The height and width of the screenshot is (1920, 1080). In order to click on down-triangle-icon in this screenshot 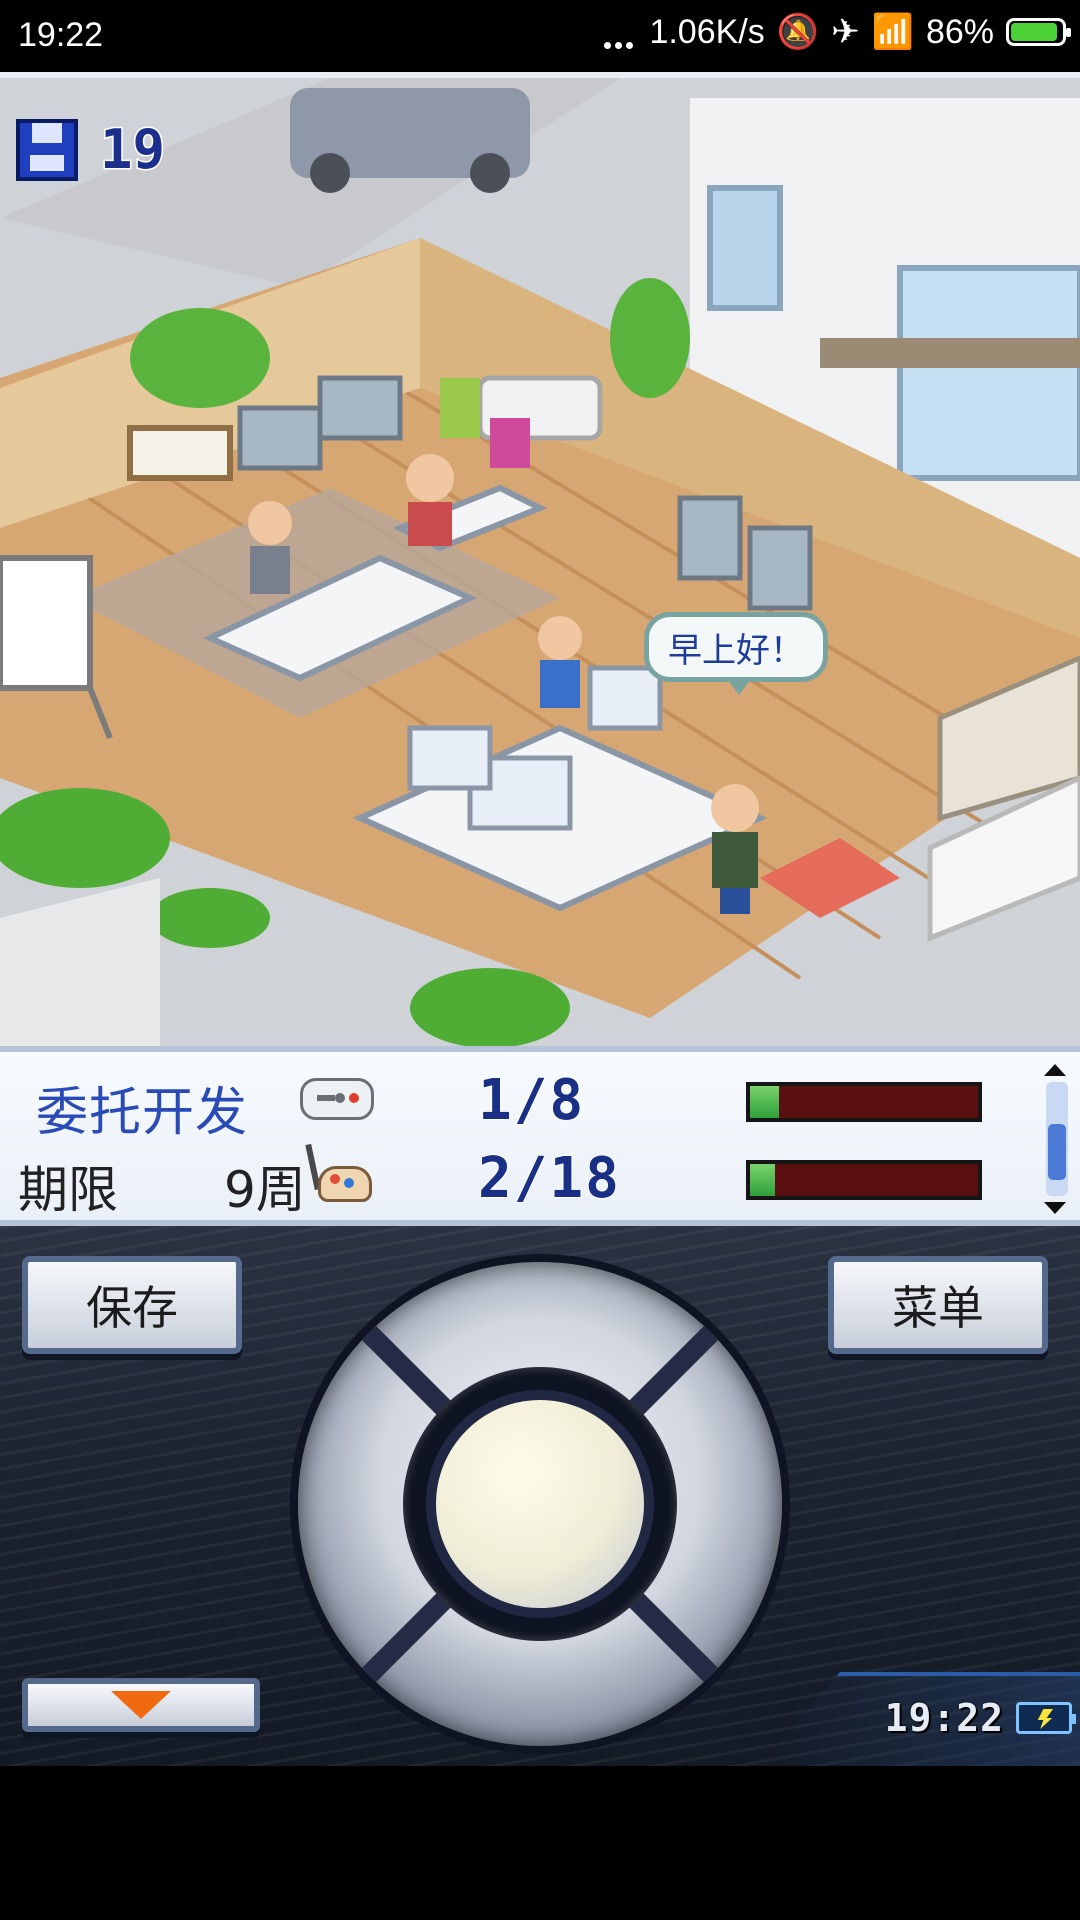, I will do `click(141, 1705)`.